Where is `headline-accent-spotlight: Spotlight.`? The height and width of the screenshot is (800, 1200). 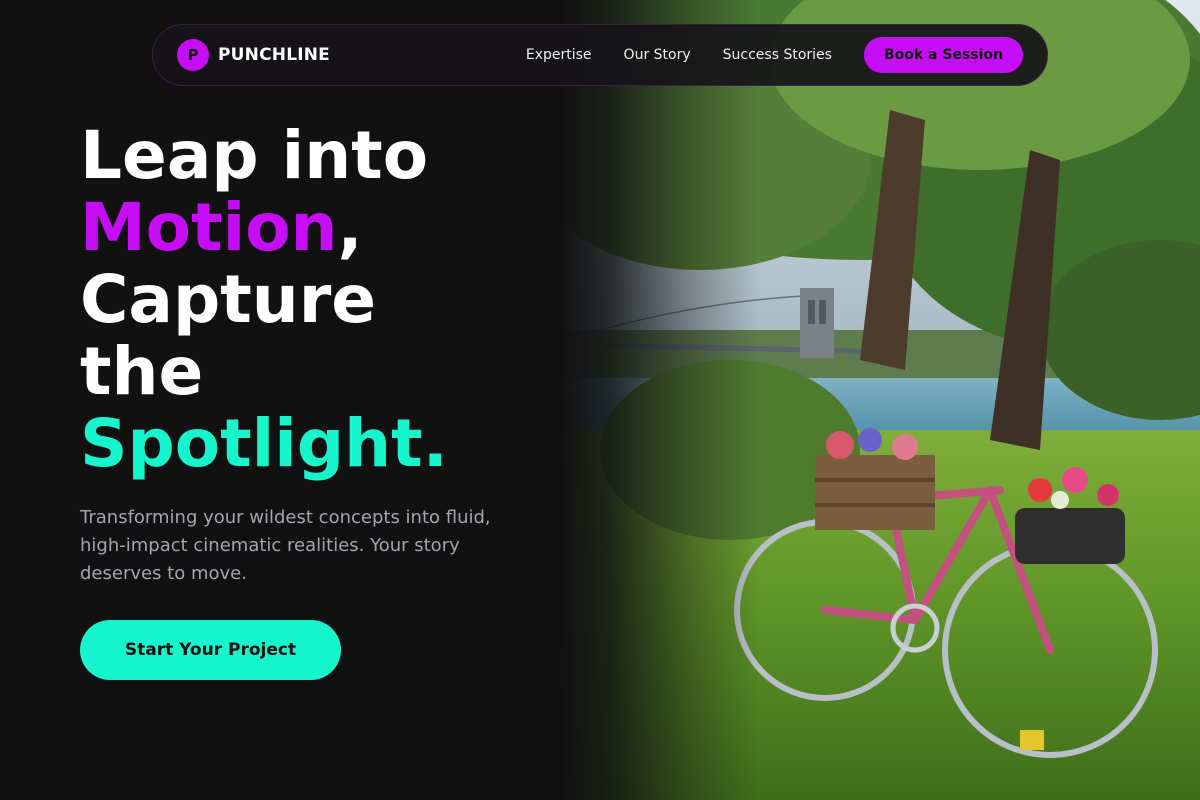
headline-accent-spotlight: Spotlight. is located at coordinates (264, 443).